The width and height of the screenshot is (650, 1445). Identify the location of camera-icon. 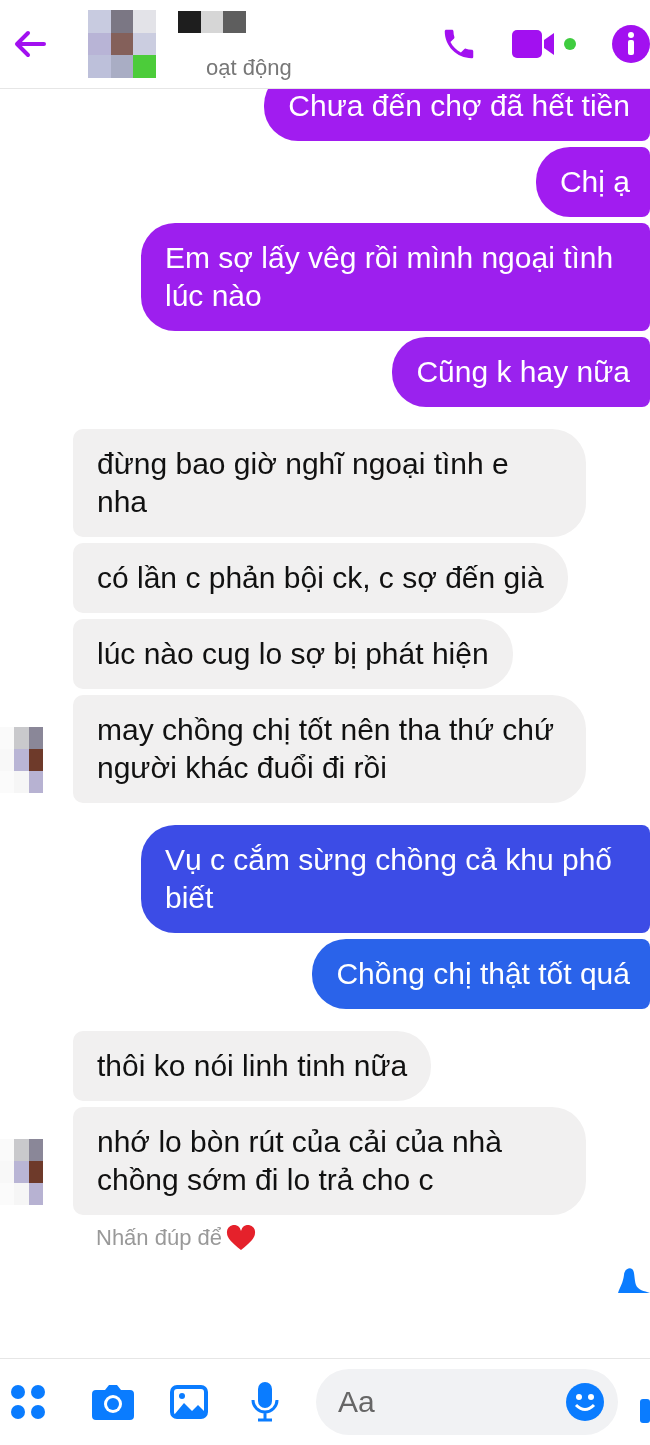
(113, 1402).